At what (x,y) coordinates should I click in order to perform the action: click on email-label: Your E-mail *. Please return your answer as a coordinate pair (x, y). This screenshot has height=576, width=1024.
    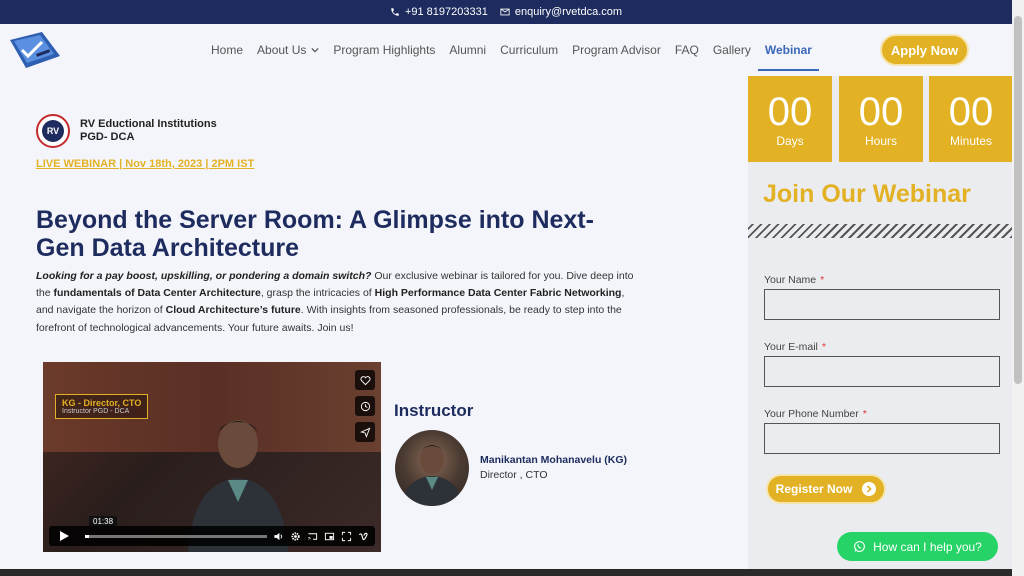
    Looking at the image, I should click on (795, 347).